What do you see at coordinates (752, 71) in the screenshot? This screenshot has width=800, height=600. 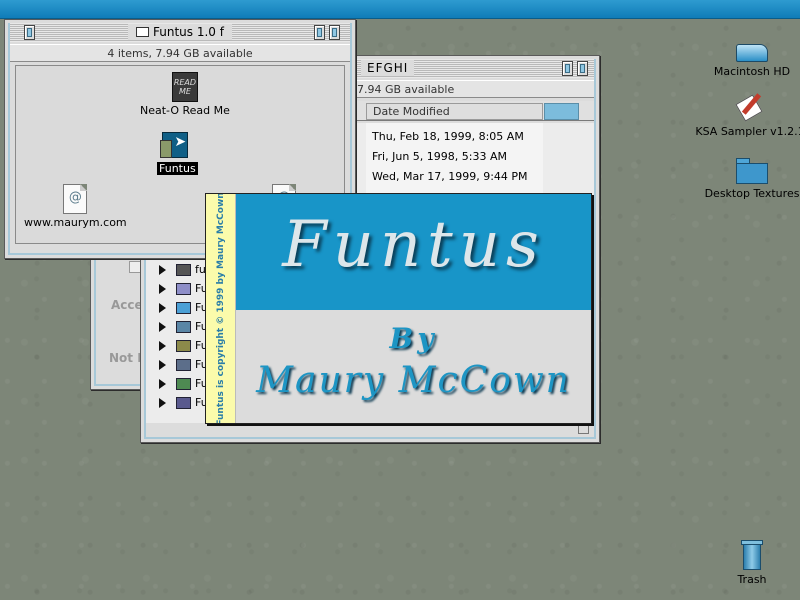 I see `icon-label: Macintosh HD` at bounding box center [752, 71].